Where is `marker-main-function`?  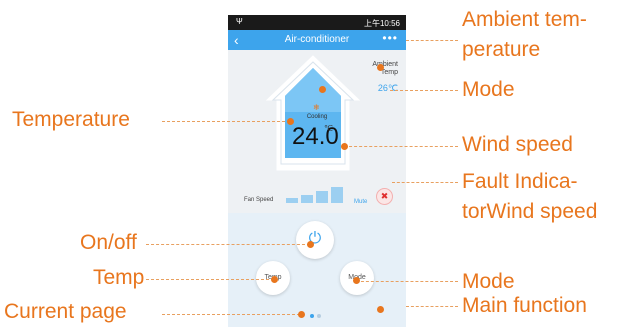
marker-main-function is located at coordinates (380, 309).